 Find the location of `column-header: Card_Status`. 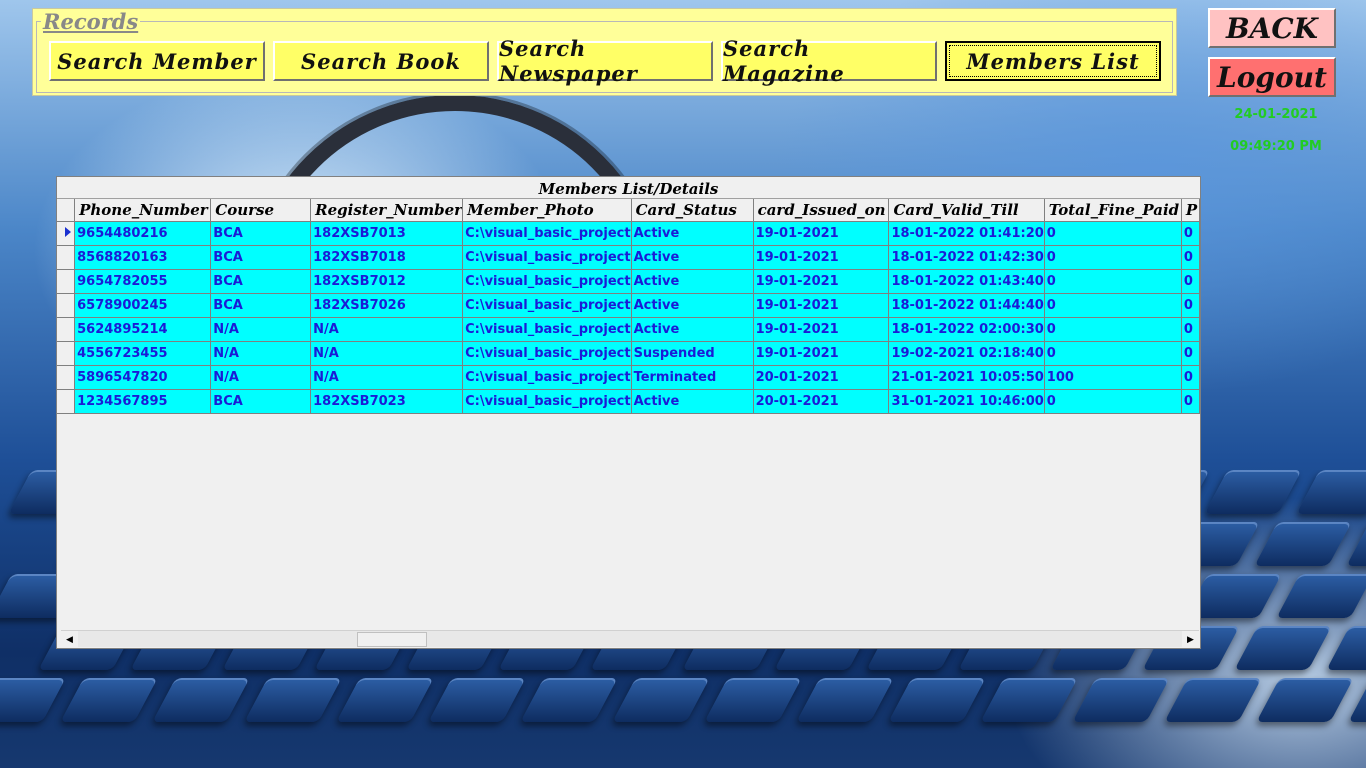

column-header: Card_Status is located at coordinates (692, 210).